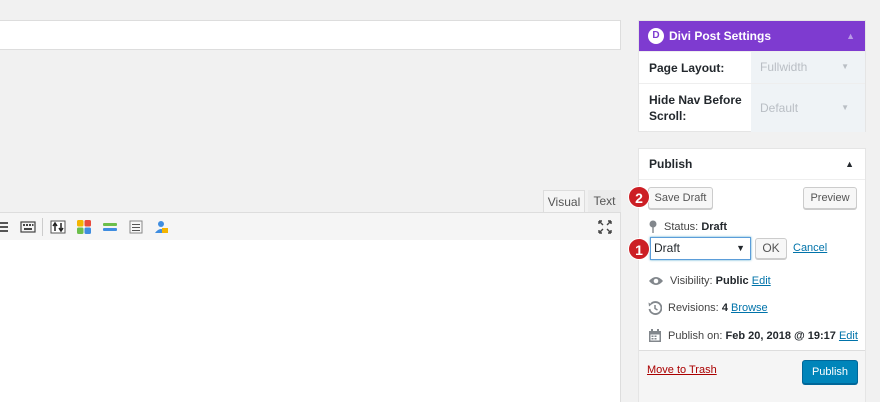  I want to click on page-layout-label: Page Layout:, so click(687, 68).